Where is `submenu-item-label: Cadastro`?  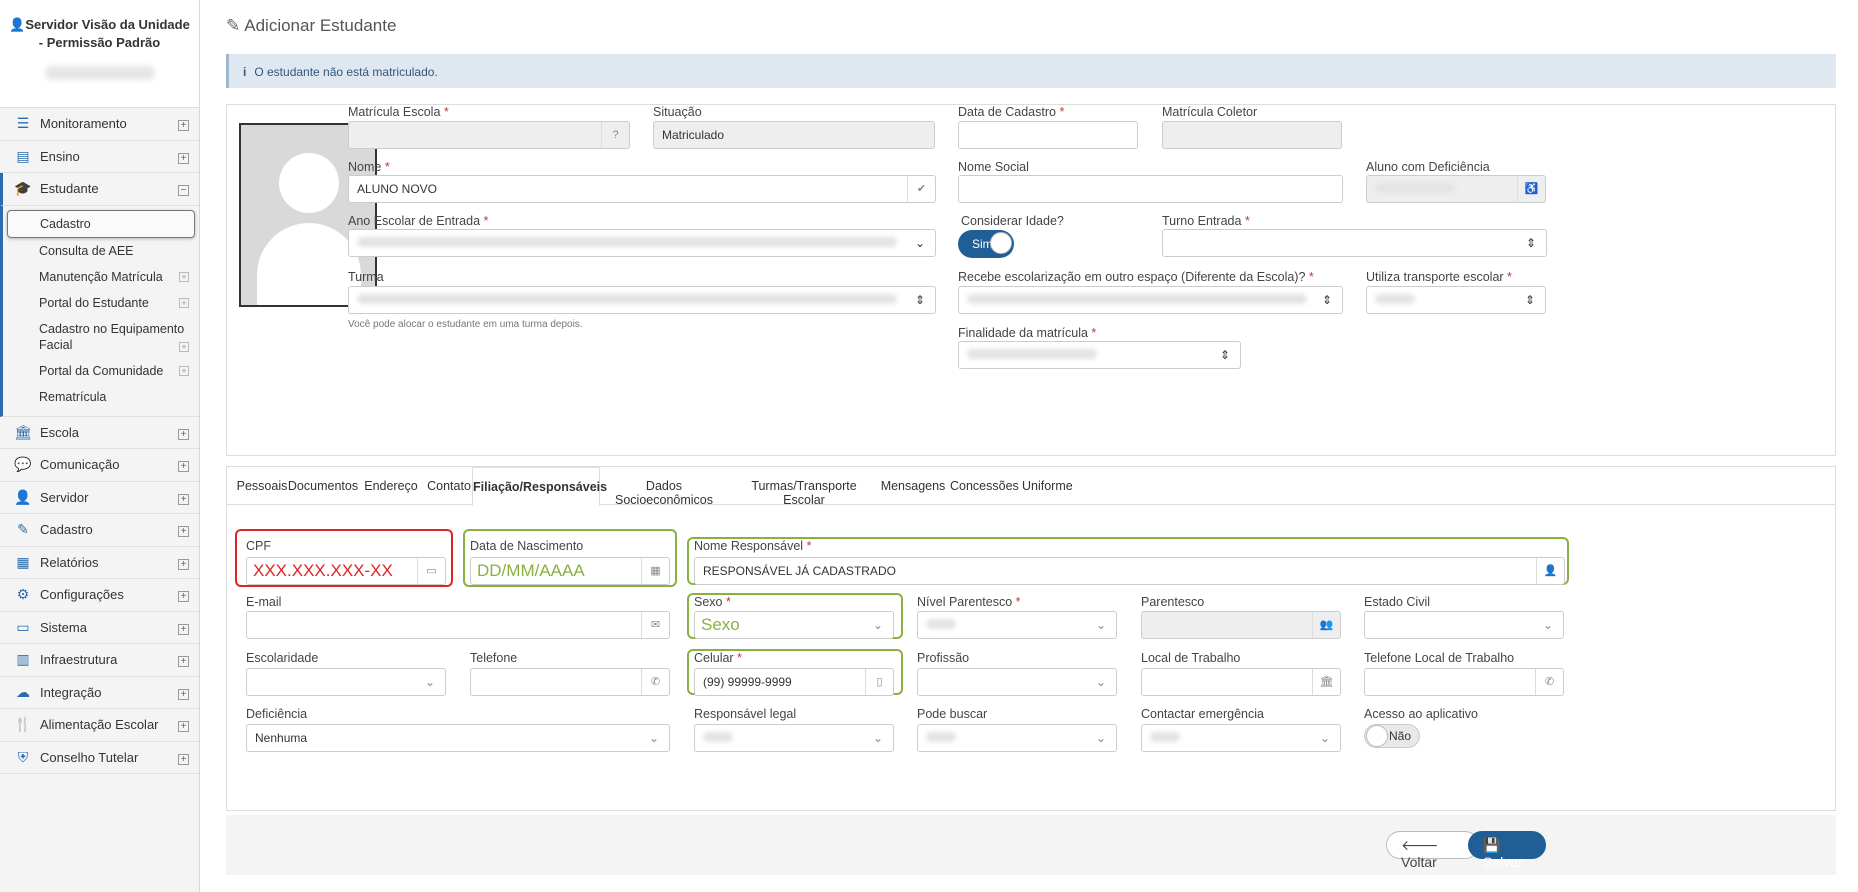 submenu-item-label: Cadastro is located at coordinates (65, 223).